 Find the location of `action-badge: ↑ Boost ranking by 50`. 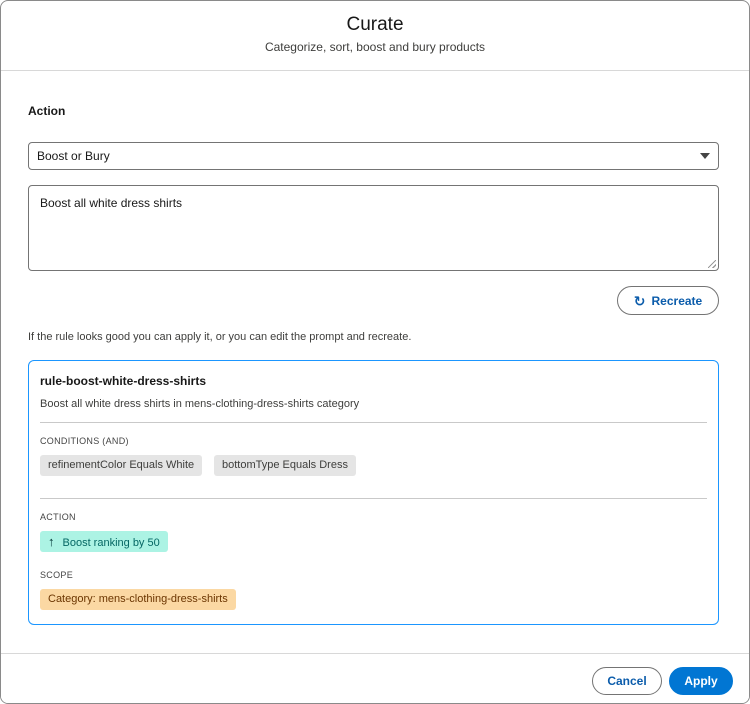

action-badge: ↑ Boost ranking by 50 is located at coordinates (104, 541).